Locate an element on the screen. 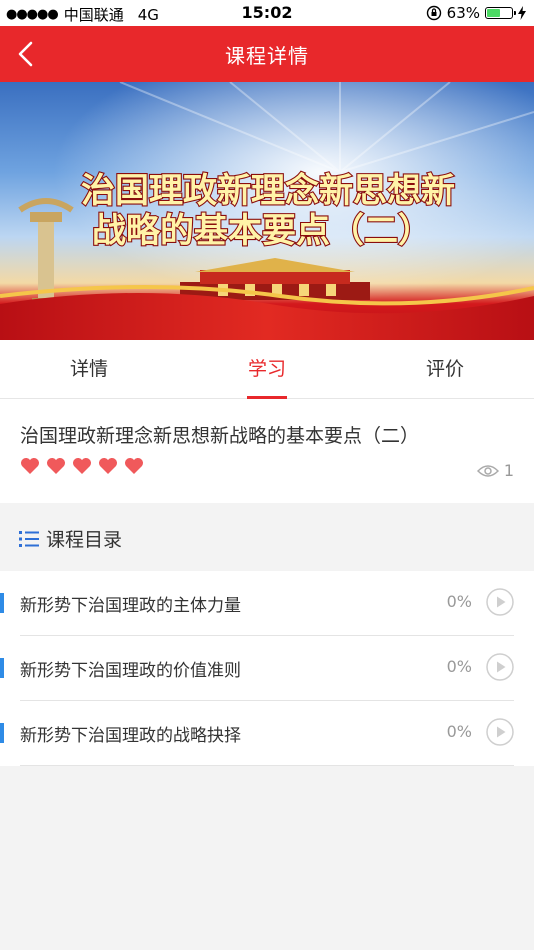 The height and width of the screenshot is (950, 534). tab-study: 学习 is located at coordinates (267, 369).